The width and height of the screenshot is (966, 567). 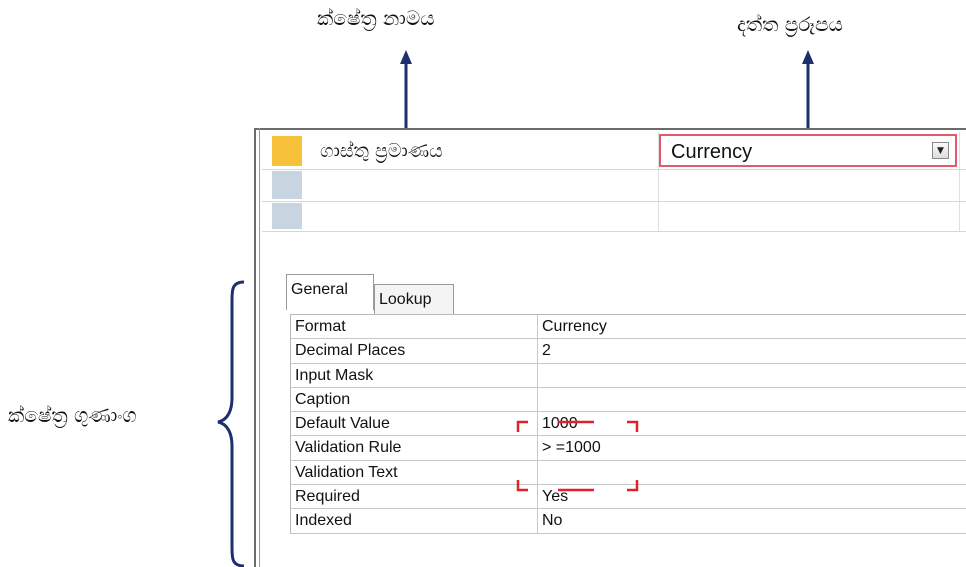 What do you see at coordinates (577, 456) in the screenshot?
I see `value-highlight-corners` at bounding box center [577, 456].